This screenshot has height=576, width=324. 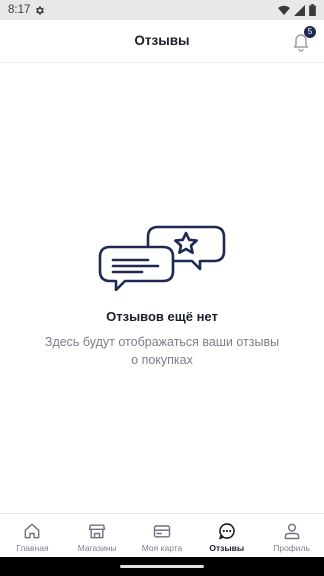 I want to click on status-left: 8:17, so click(x=26, y=10).